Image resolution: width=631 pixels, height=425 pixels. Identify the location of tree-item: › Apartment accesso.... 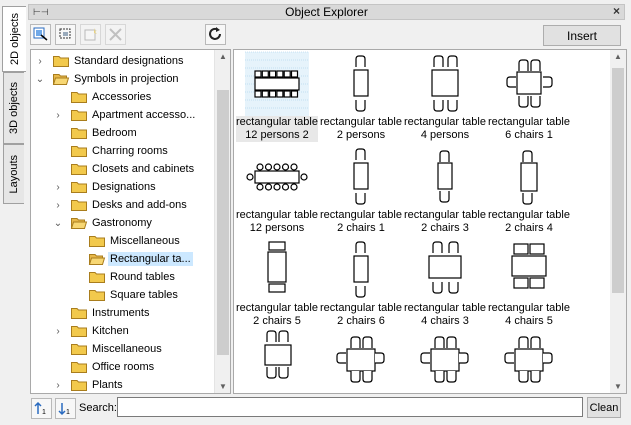
(126, 115).